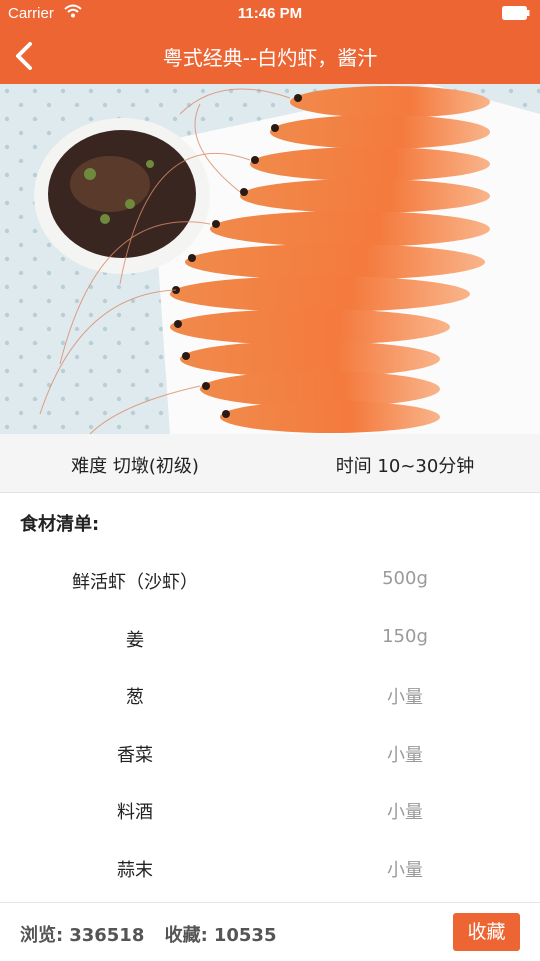  What do you see at coordinates (135, 582) in the screenshot?
I see `ingredient-name: 鲜活虾（沙虾）` at bounding box center [135, 582].